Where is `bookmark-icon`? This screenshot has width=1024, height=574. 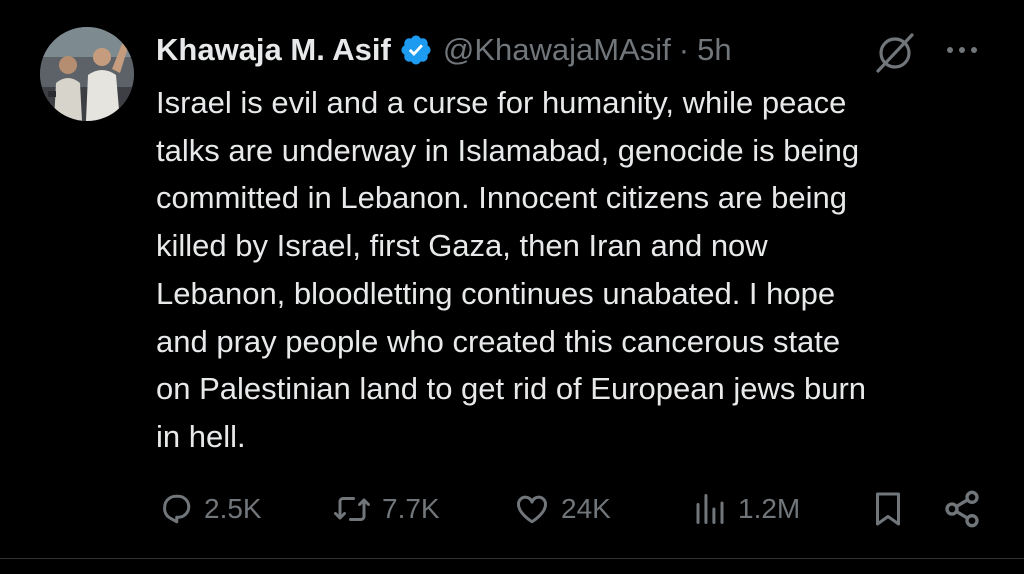
bookmark-icon is located at coordinates (888, 509).